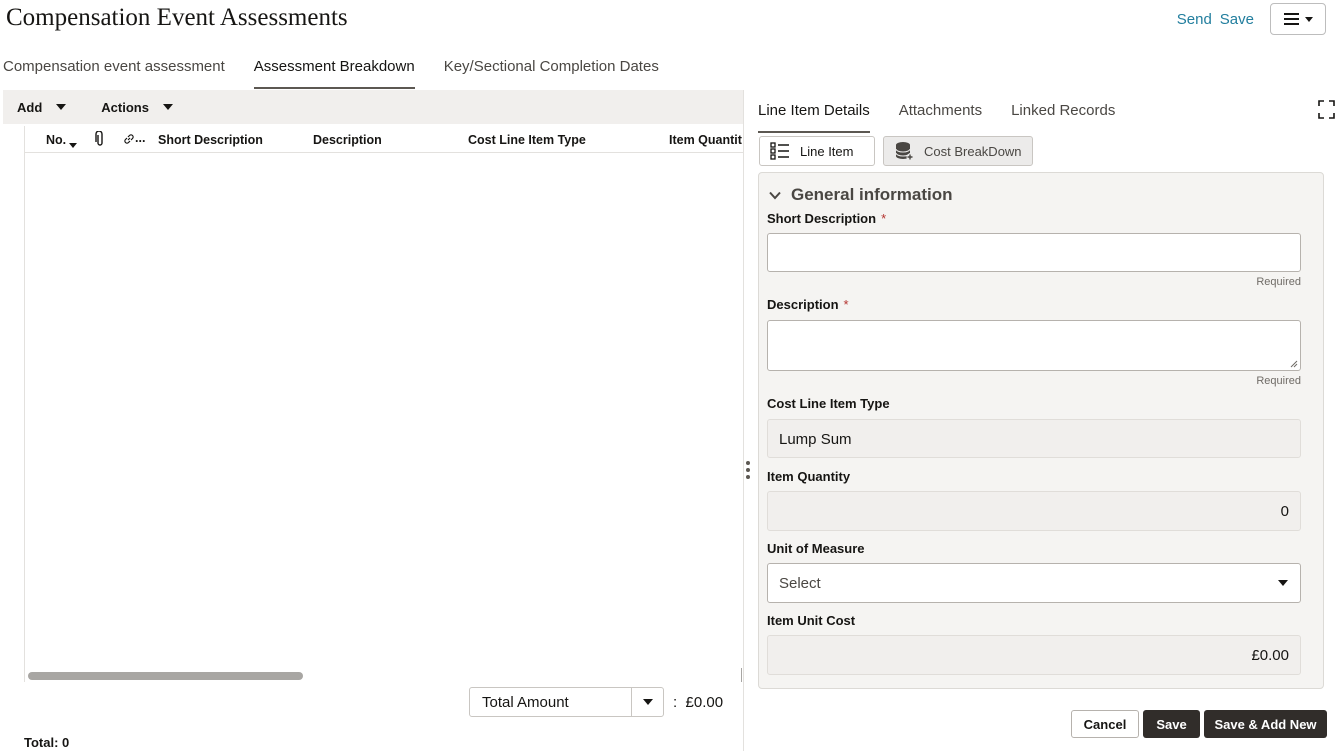 The image size is (1335, 751). What do you see at coordinates (780, 151) in the screenshot?
I see `list-icon` at bounding box center [780, 151].